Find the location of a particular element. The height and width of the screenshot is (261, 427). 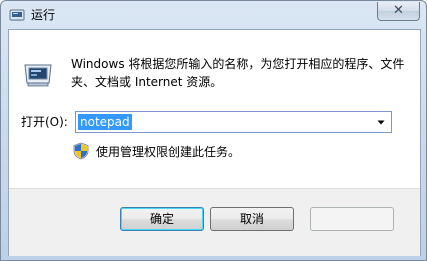

close-button: ✕ is located at coordinates (398, 11).